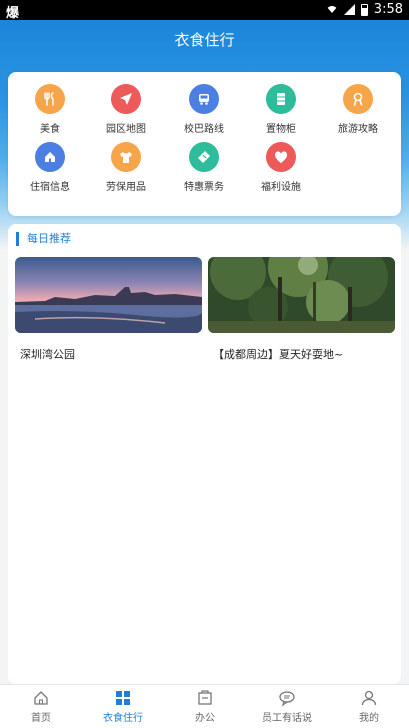  I want to click on grid-item-food: 美食, so click(50, 109).